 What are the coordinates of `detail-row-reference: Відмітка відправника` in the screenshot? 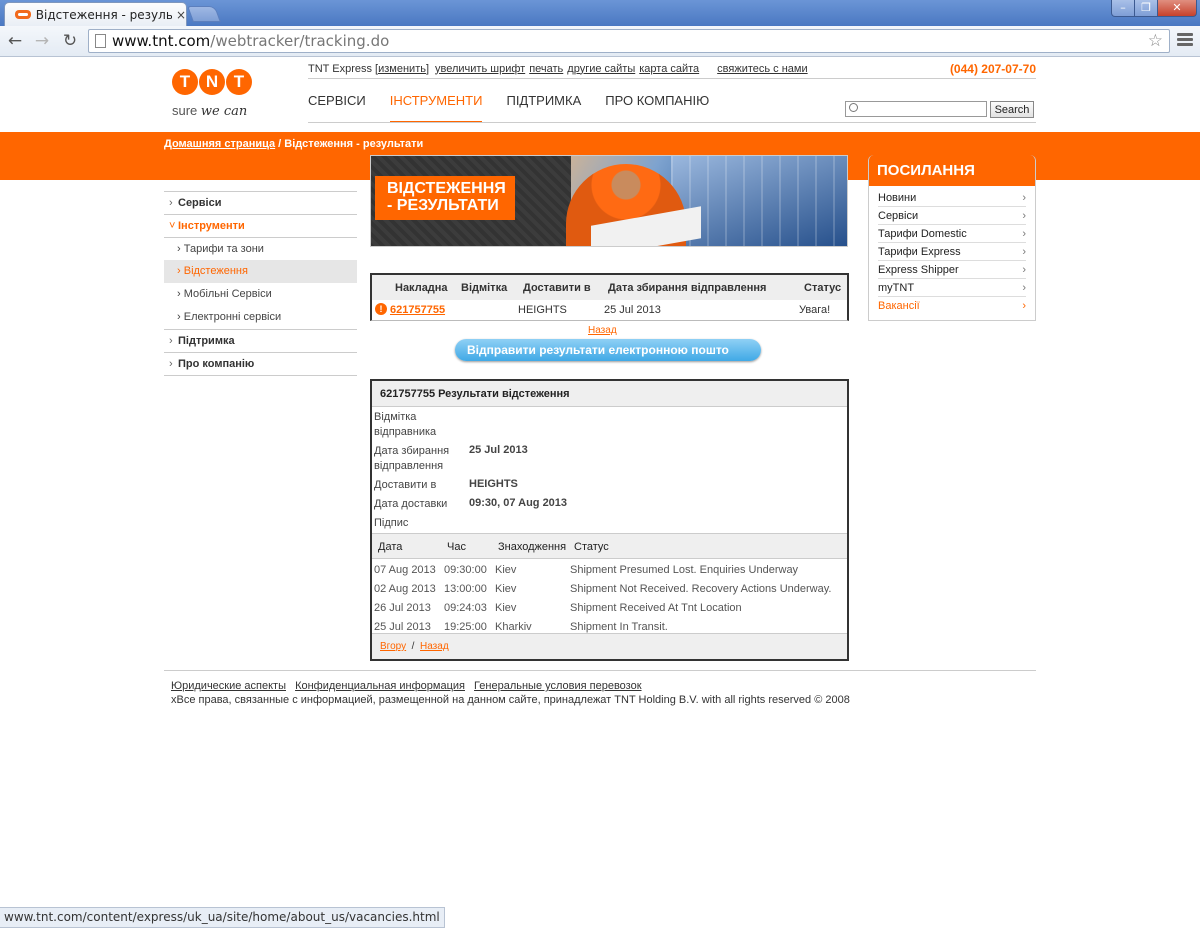 It's located at (405, 424).